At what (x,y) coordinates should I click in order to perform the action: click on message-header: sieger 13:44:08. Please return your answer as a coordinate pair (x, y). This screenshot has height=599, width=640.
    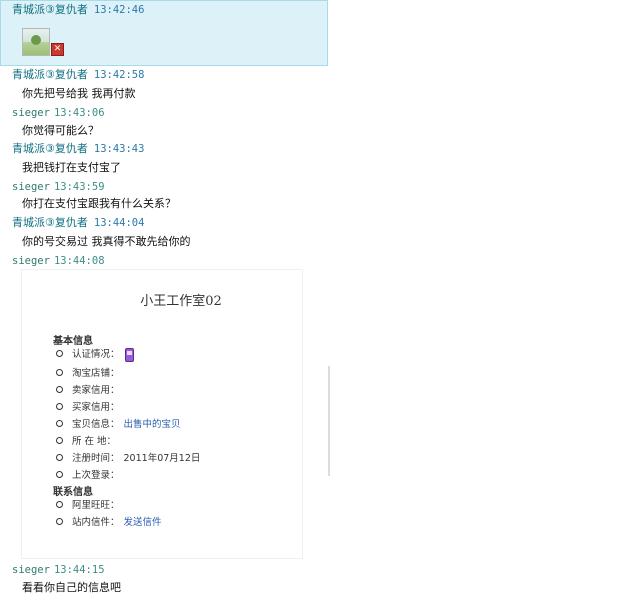
    Looking at the image, I should click on (58, 261).